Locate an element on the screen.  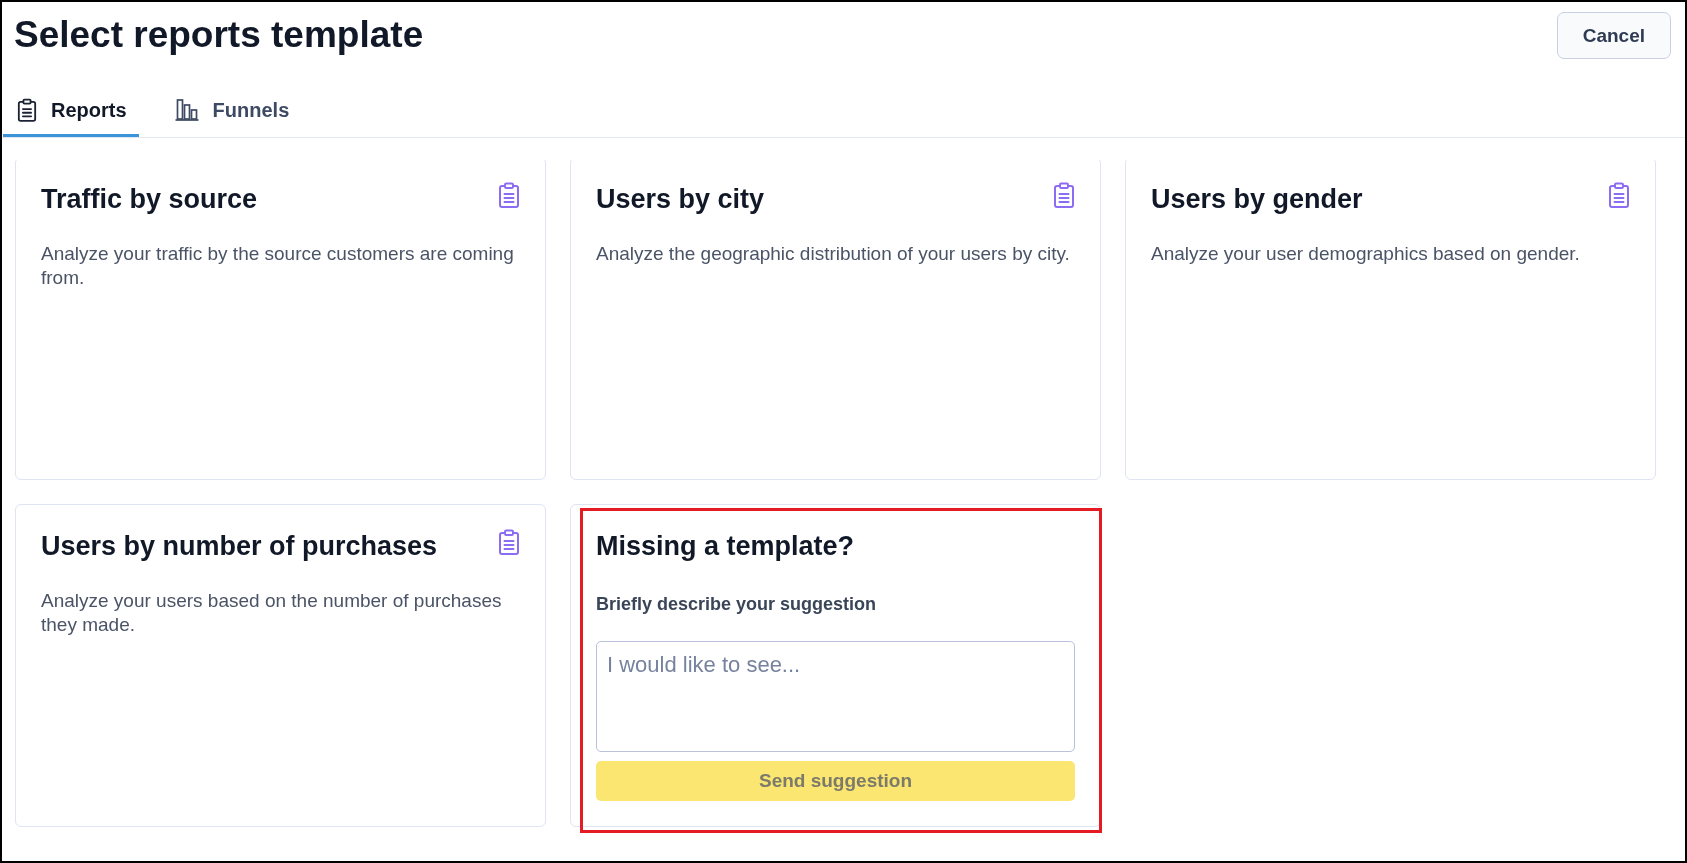
field-label: Briefly describe your suggestion is located at coordinates (737, 604).